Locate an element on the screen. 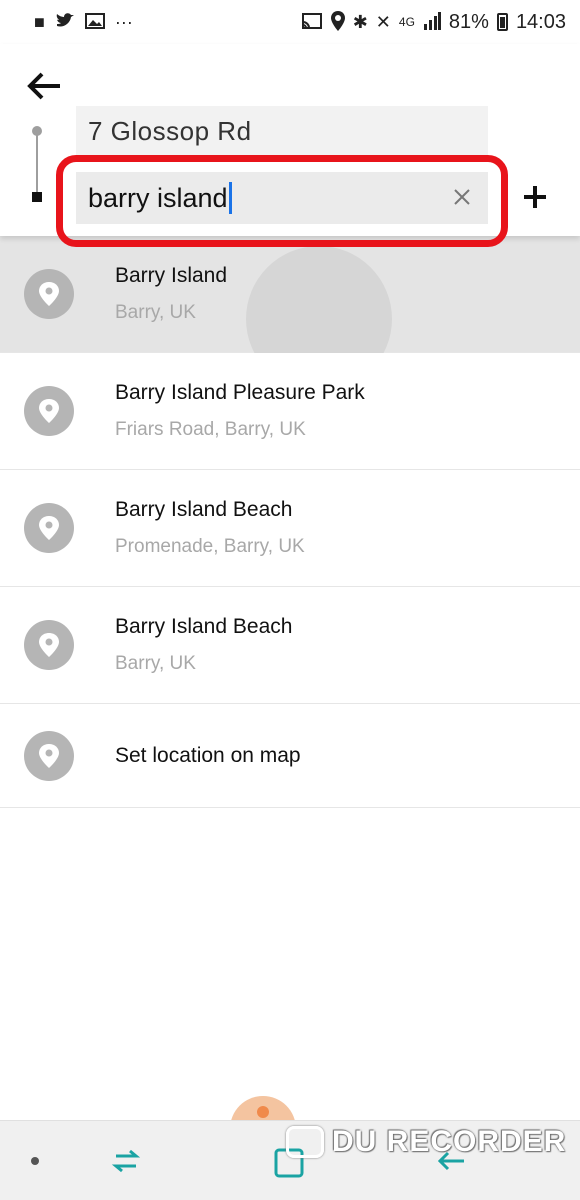 Image resolution: width=580 pixels, height=1200 pixels. status-right-icons: ✱ ✕ 4G 81% 14:03 is located at coordinates (433, 22).